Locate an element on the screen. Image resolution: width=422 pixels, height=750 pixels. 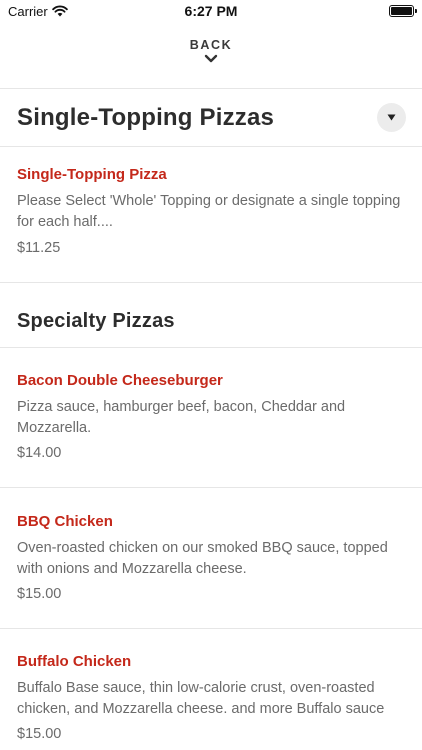
item-name: Bacon Double Cheeseburger is located at coordinates (120, 380).